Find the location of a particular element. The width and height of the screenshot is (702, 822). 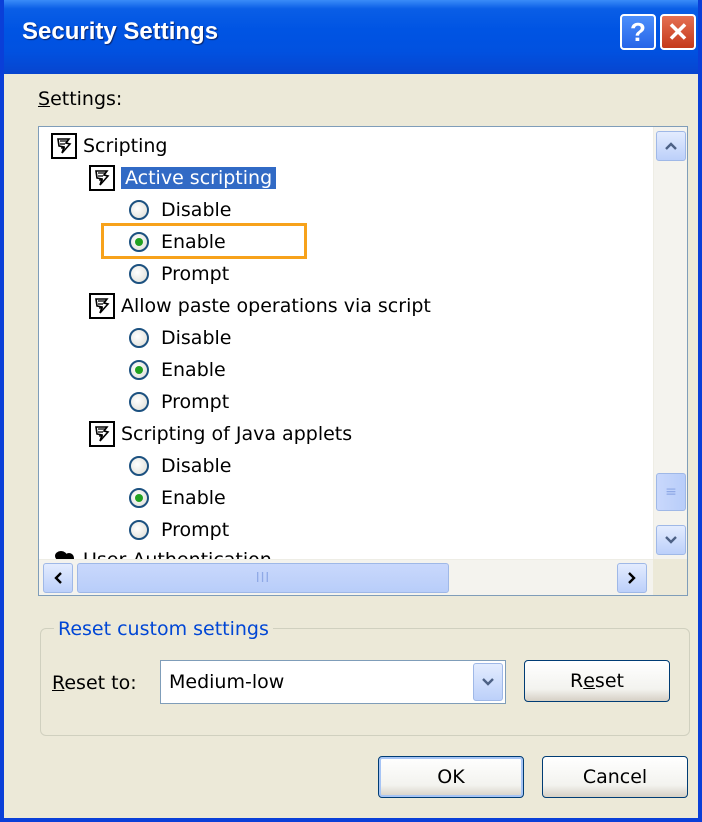

user-auth-icon is located at coordinates (64, 553).